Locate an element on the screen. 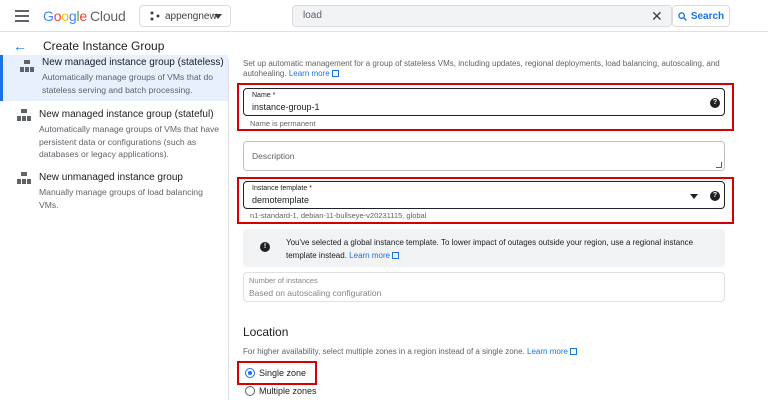  template-label: Instance template * is located at coordinates (282, 188).